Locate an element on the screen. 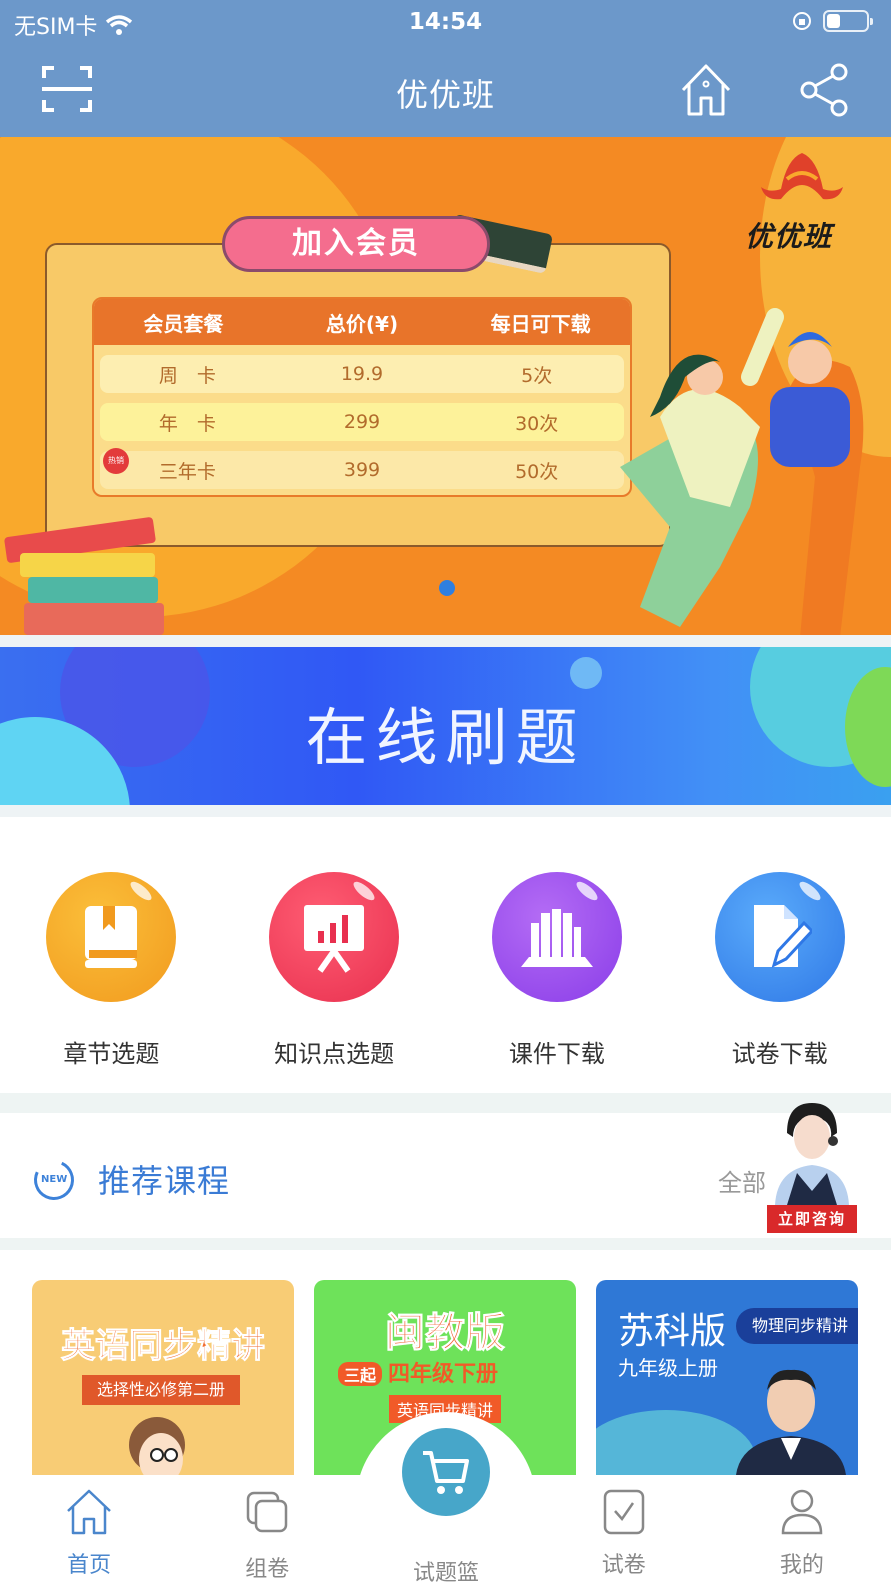 The image size is (891, 1595). brand-logo: 优优班 is located at coordinates (805, 201).